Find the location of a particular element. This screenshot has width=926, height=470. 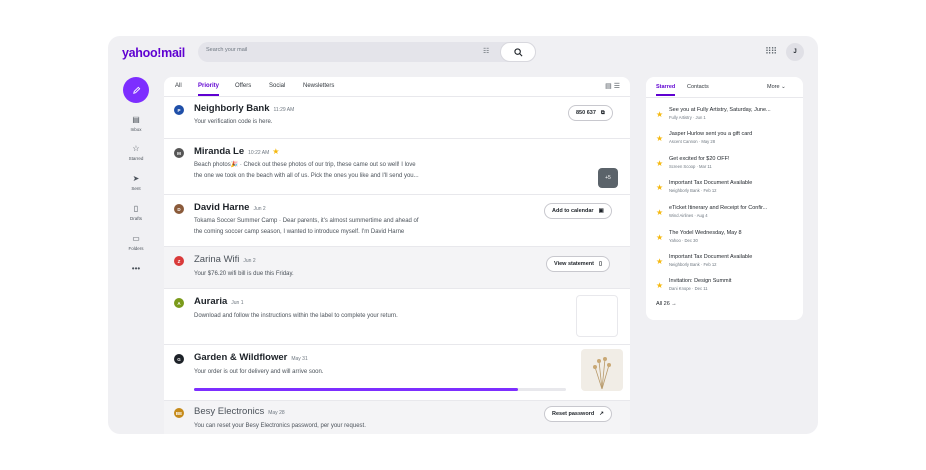

sender-avatar: A is located at coordinates (179, 303).